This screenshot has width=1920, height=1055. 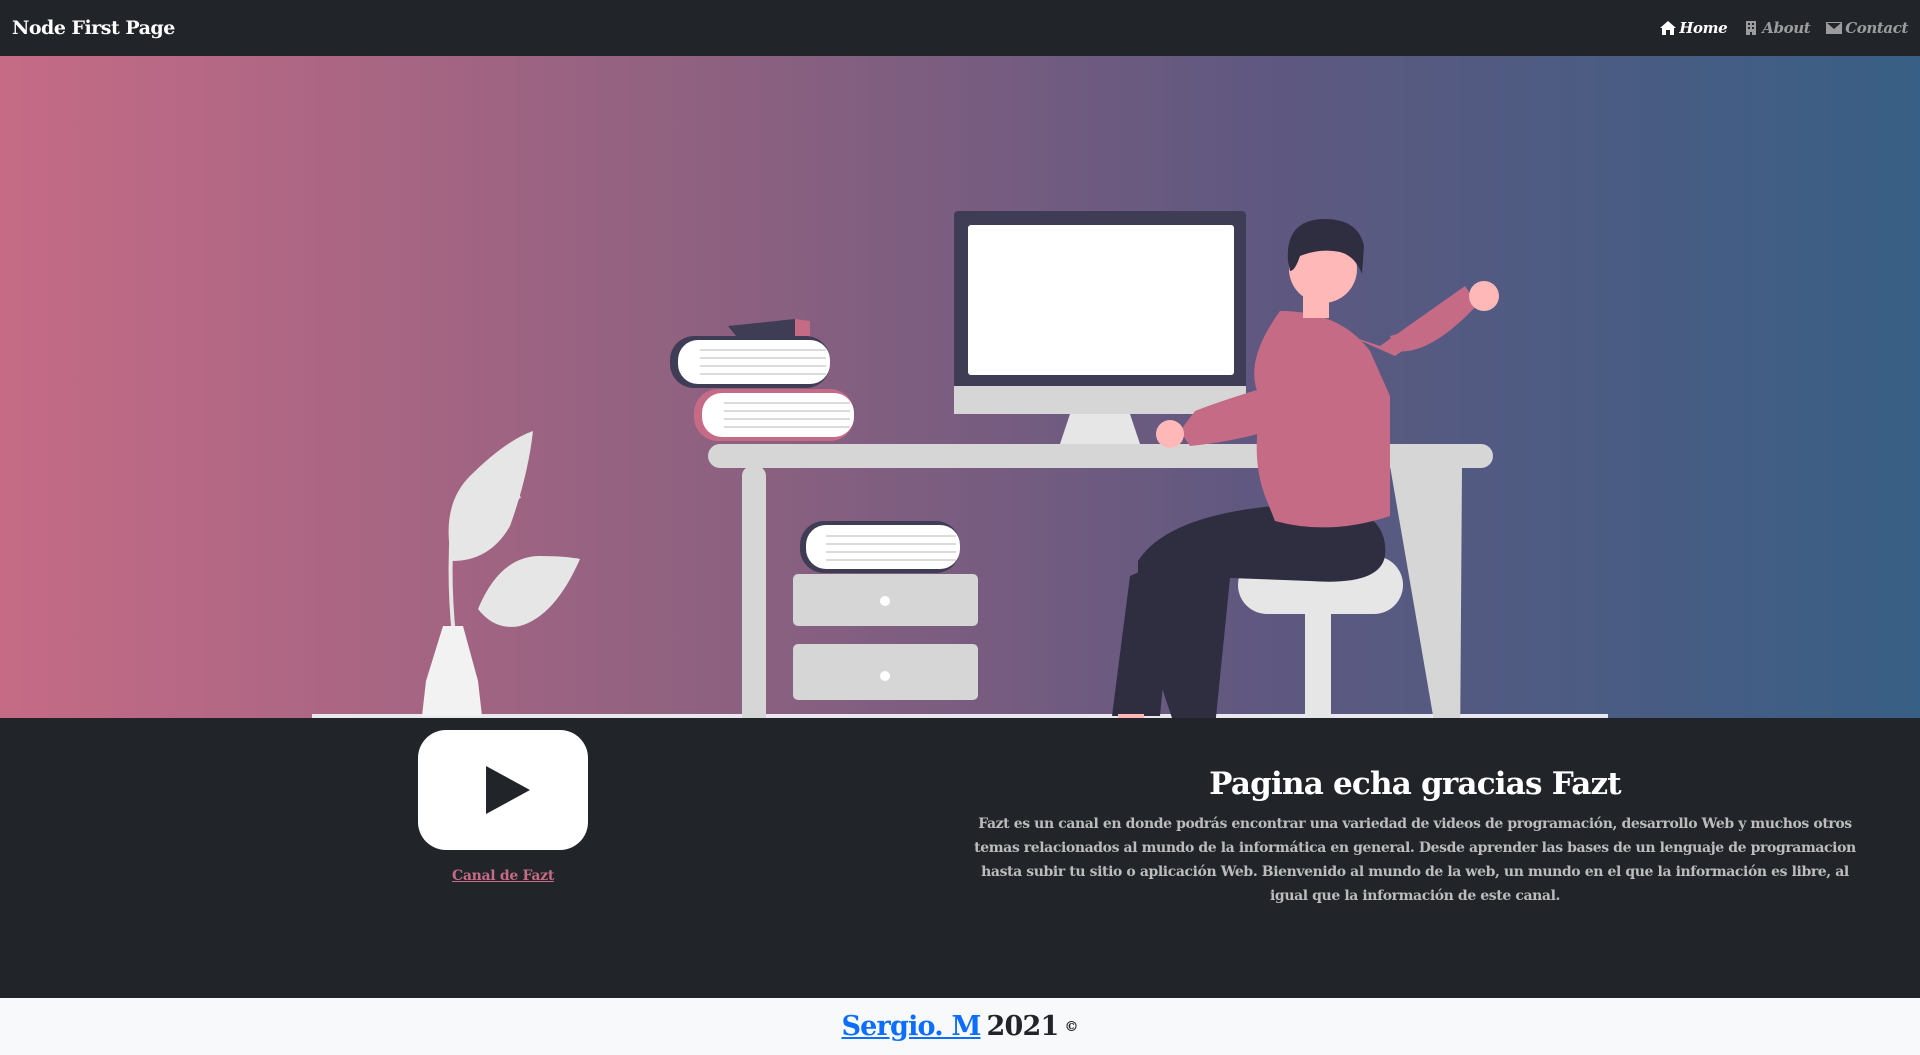 I want to click on book-stack-top, so click(x=762, y=380).